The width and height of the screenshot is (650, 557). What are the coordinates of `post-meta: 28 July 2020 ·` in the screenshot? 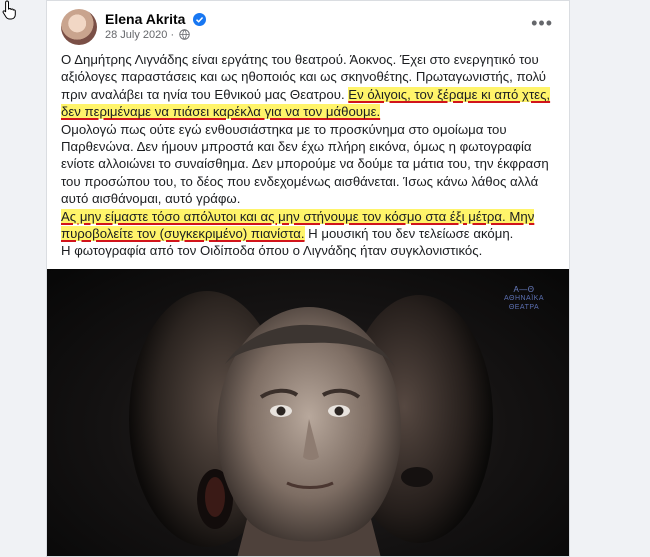 It's located at (147, 35).